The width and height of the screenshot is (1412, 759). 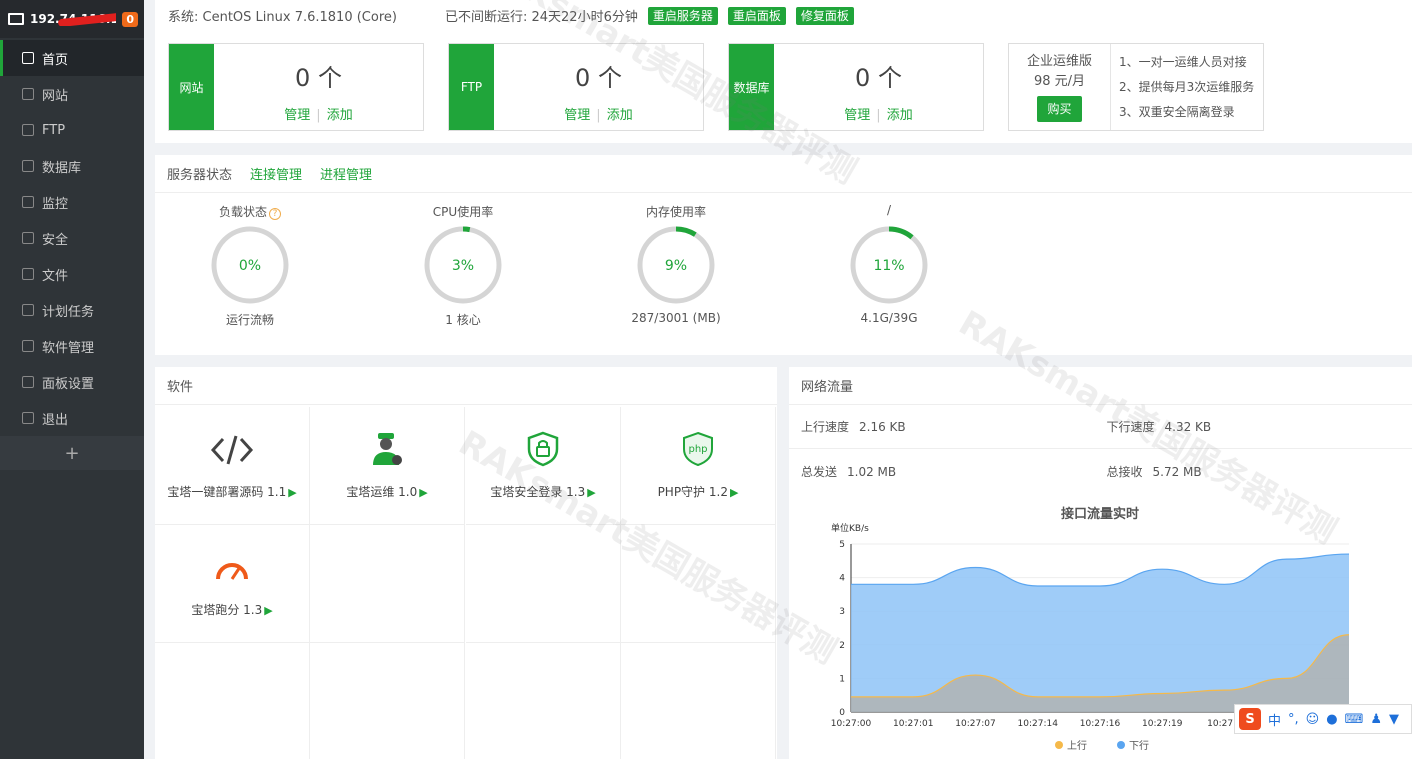 What do you see at coordinates (1059, 81) in the screenshot?
I see `enterprise-price: 98 元/月` at bounding box center [1059, 81].